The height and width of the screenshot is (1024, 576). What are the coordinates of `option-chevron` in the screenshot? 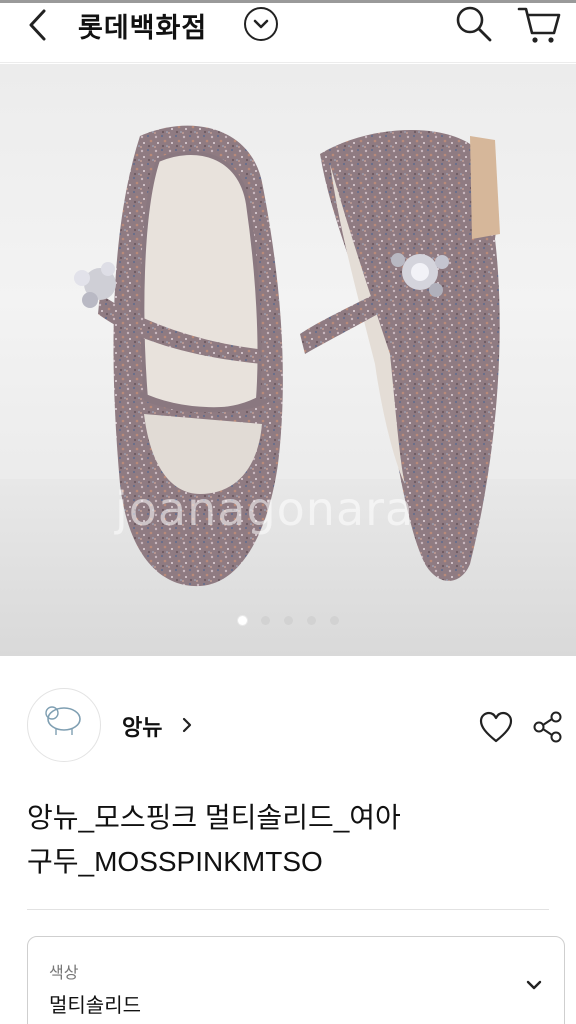 It's located at (534, 985).